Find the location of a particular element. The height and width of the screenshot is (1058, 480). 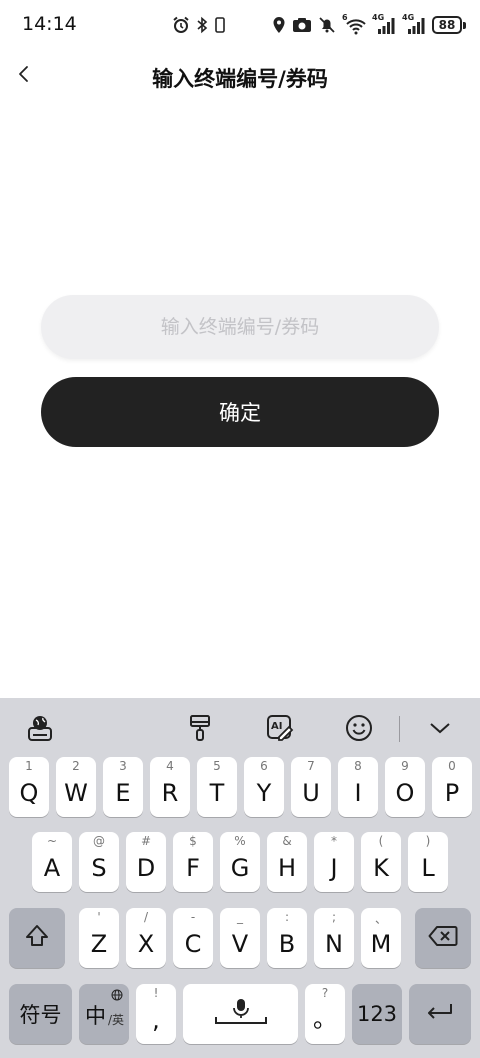

key-letter-label: C is located at coordinates (193, 944).